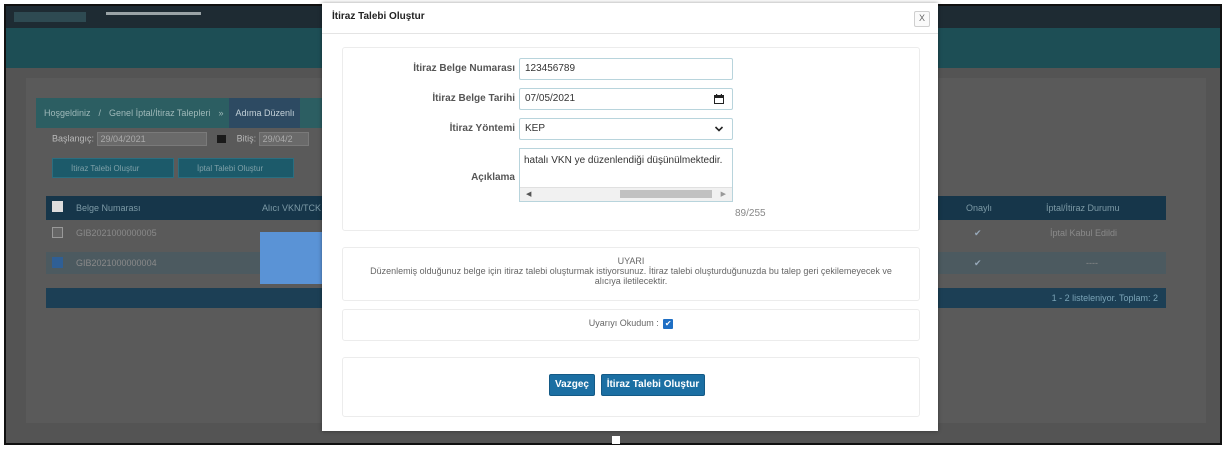 This screenshot has width=1228, height=451. I want to click on scroll-left-icon: ◀, so click(528, 194).